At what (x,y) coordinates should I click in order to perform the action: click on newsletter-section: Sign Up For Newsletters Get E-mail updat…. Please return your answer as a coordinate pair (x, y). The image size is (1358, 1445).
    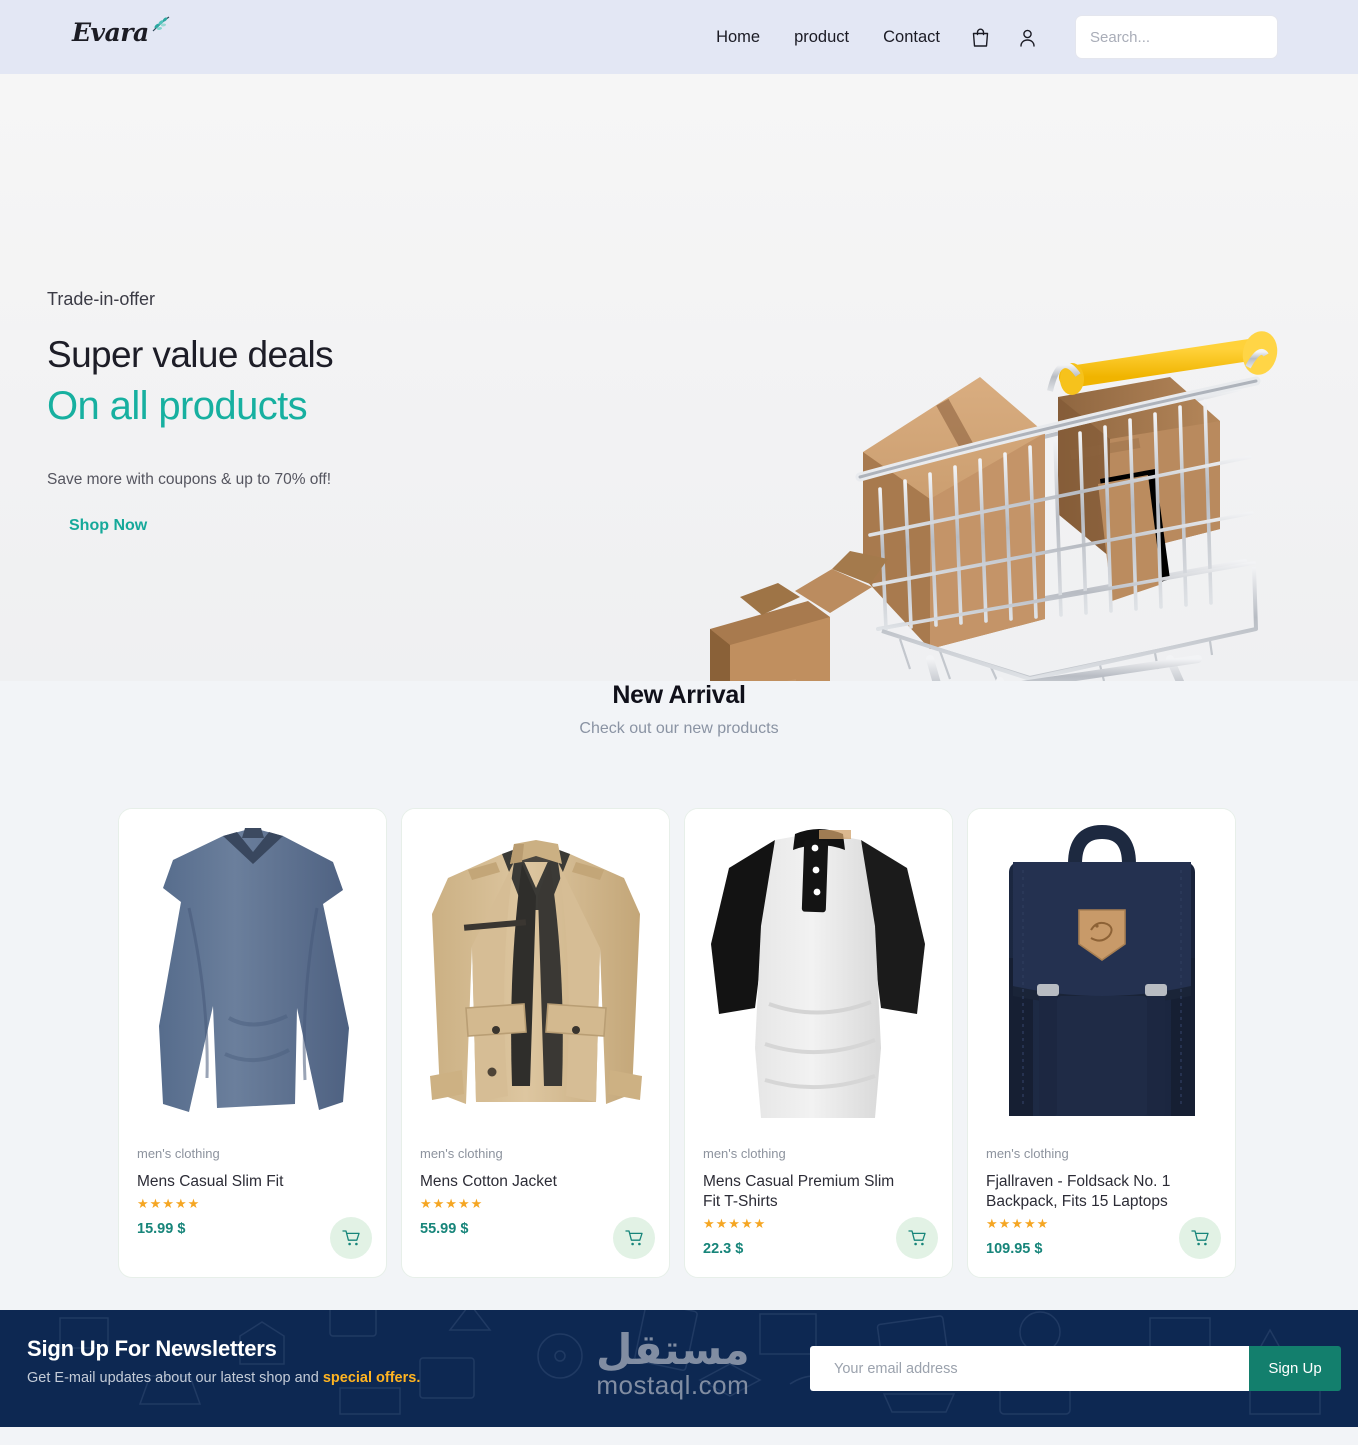
    Looking at the image, I should click on (679, 1368).